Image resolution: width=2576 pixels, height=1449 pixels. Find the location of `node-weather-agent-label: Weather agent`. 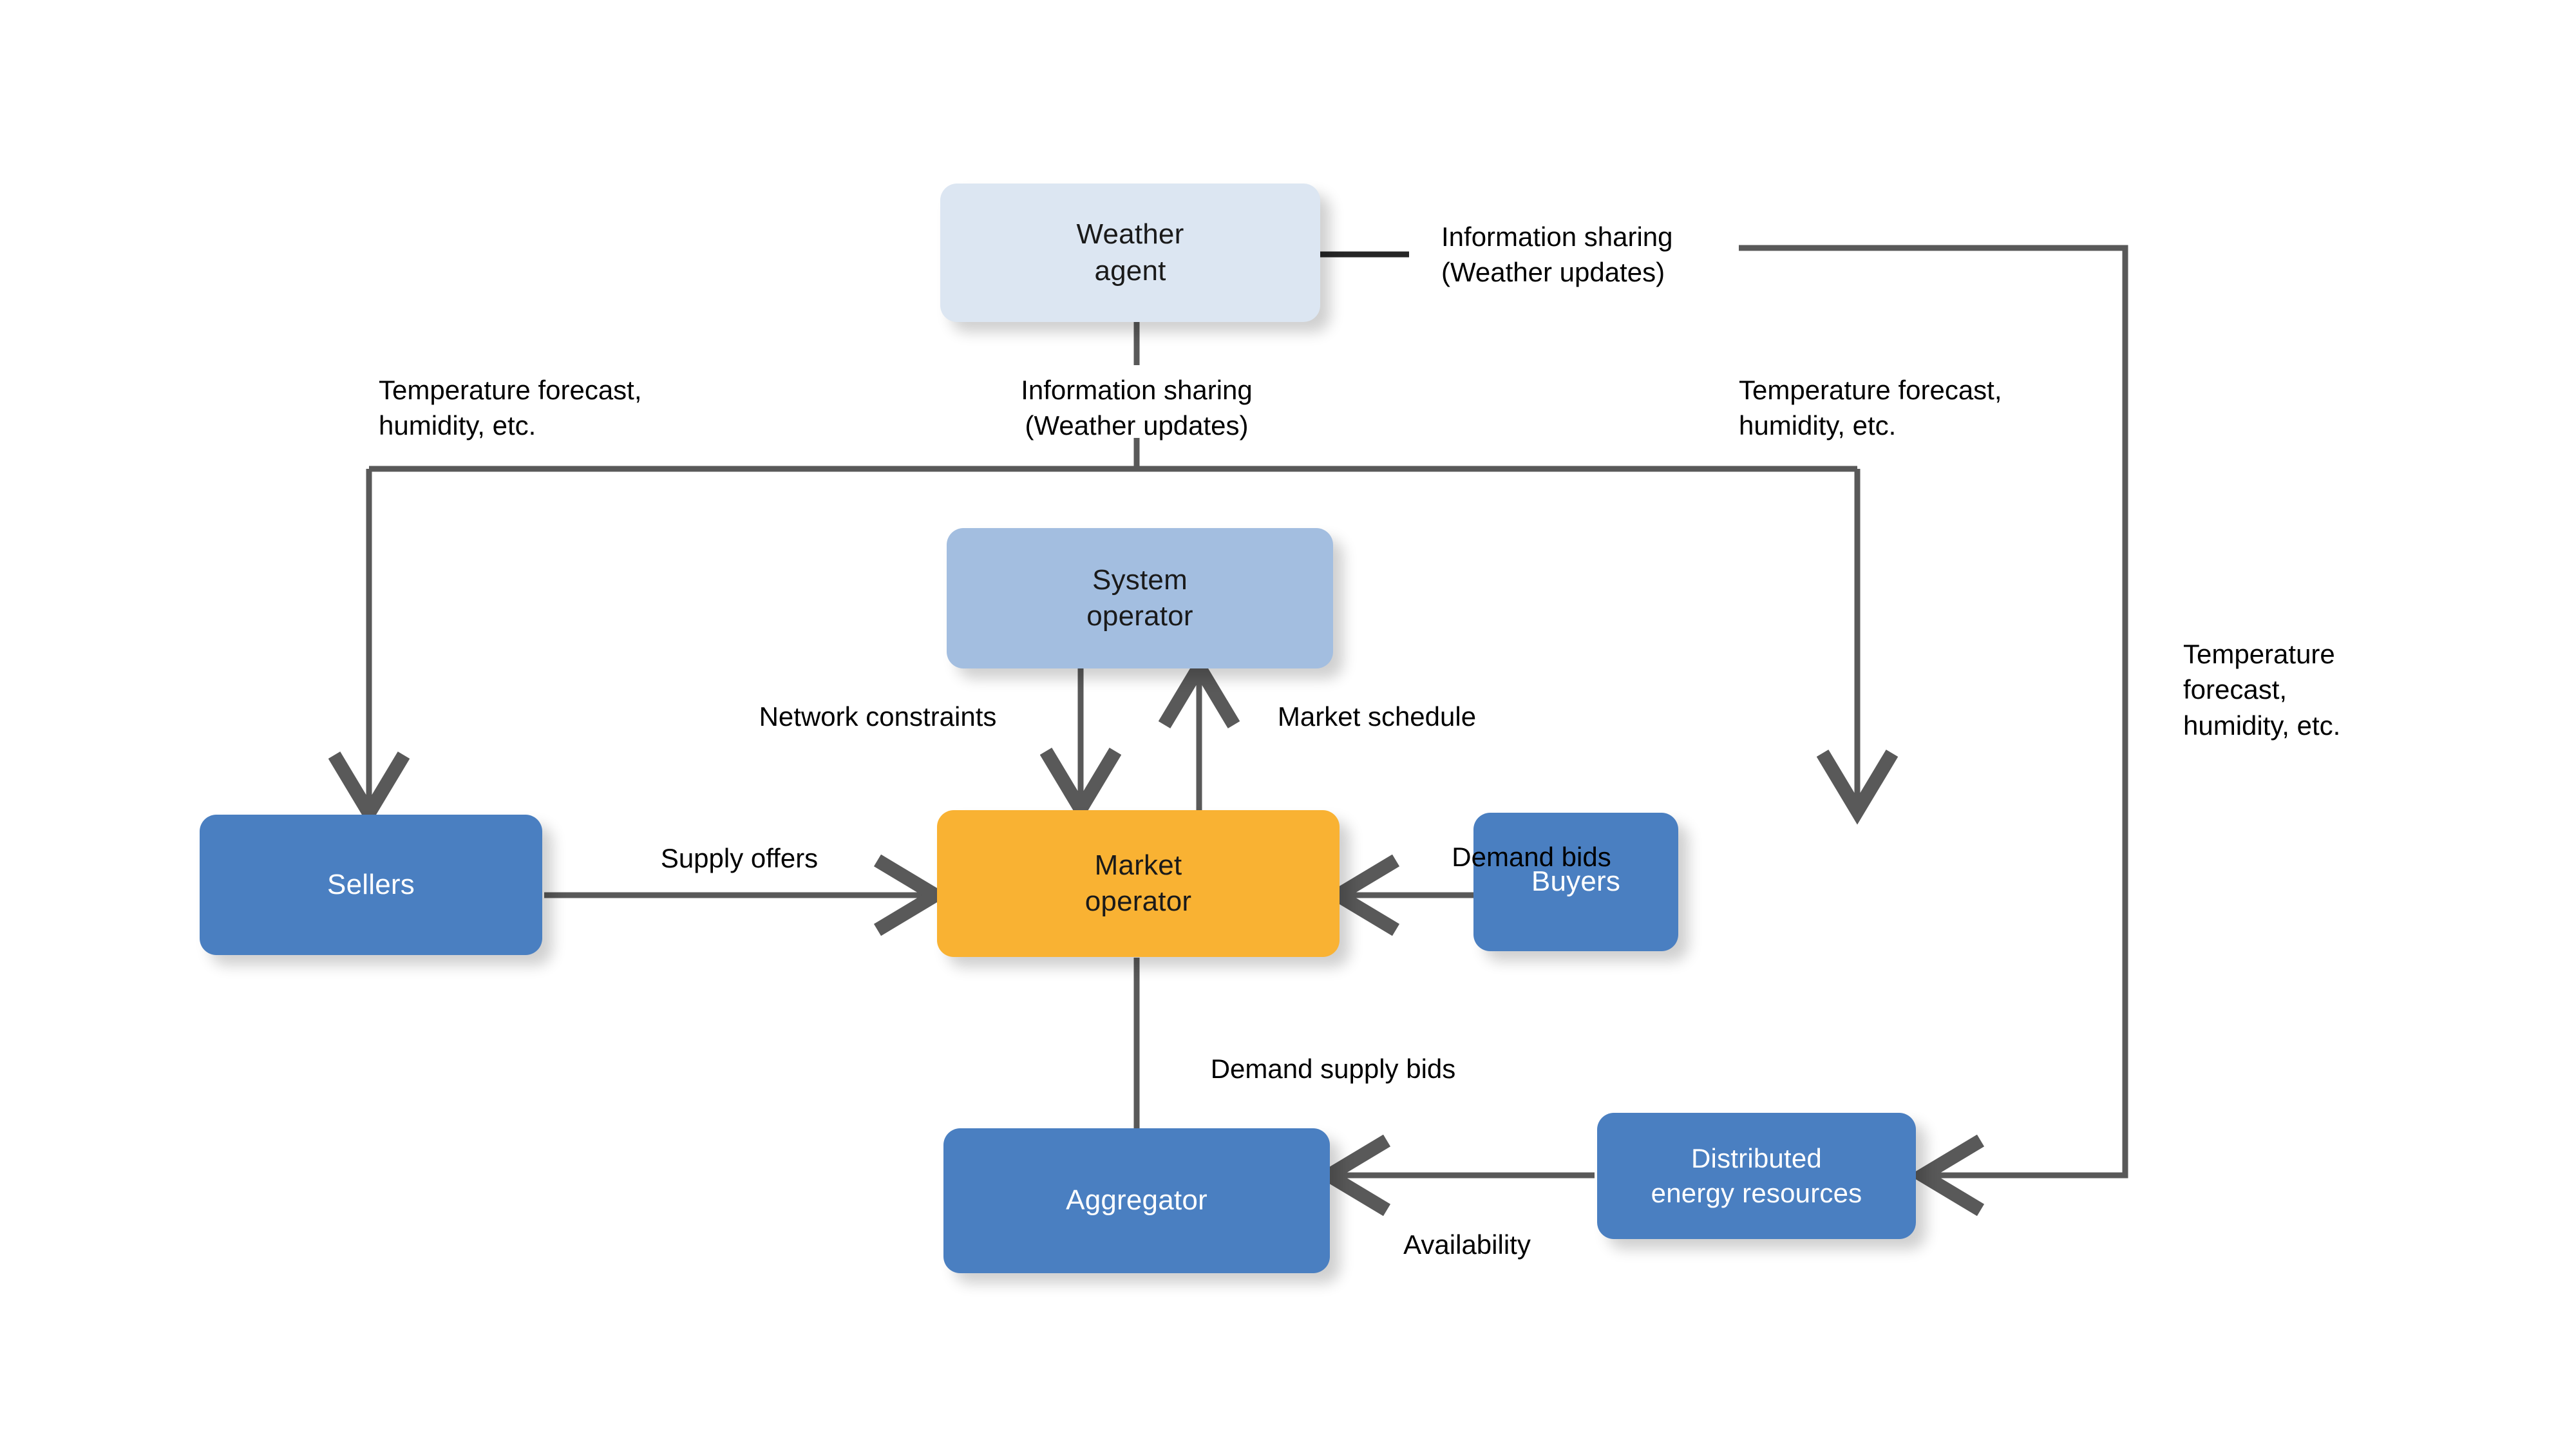

node-weather-agent-label: Weather agent is located at coordinates (1130, 253).